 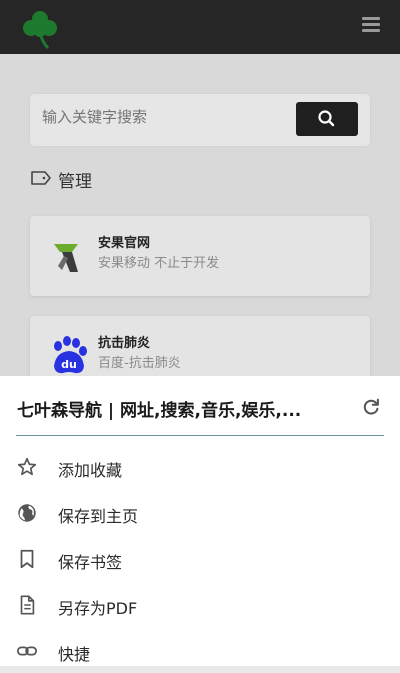 I want to click on hamburger-menu-icon, so click(x=371, y=25).